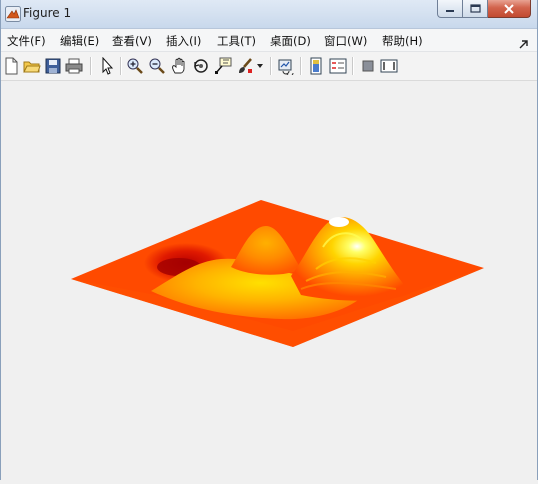 The width and height of the screenshot is (538, 484). I want to click on open-file-icon, so click(32, 67).